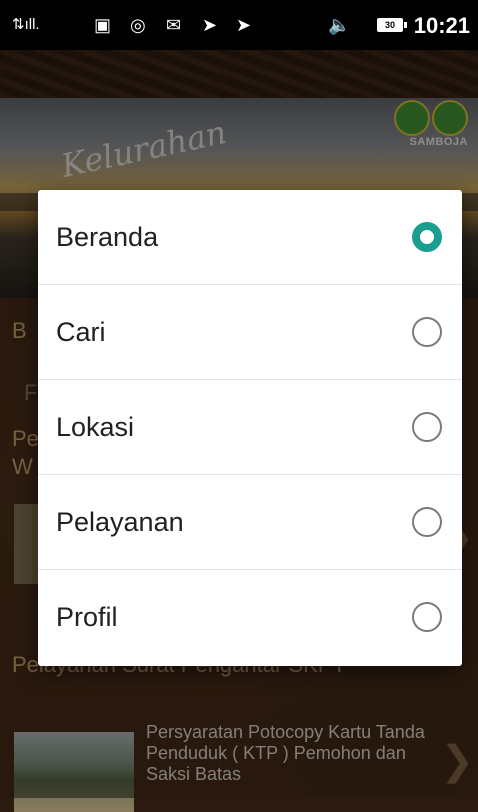 This screenshot has height=812, width=478. Describe the element at coordinates (95, 427) in the screenshot. I see `option-label: Lokasi` at that location.